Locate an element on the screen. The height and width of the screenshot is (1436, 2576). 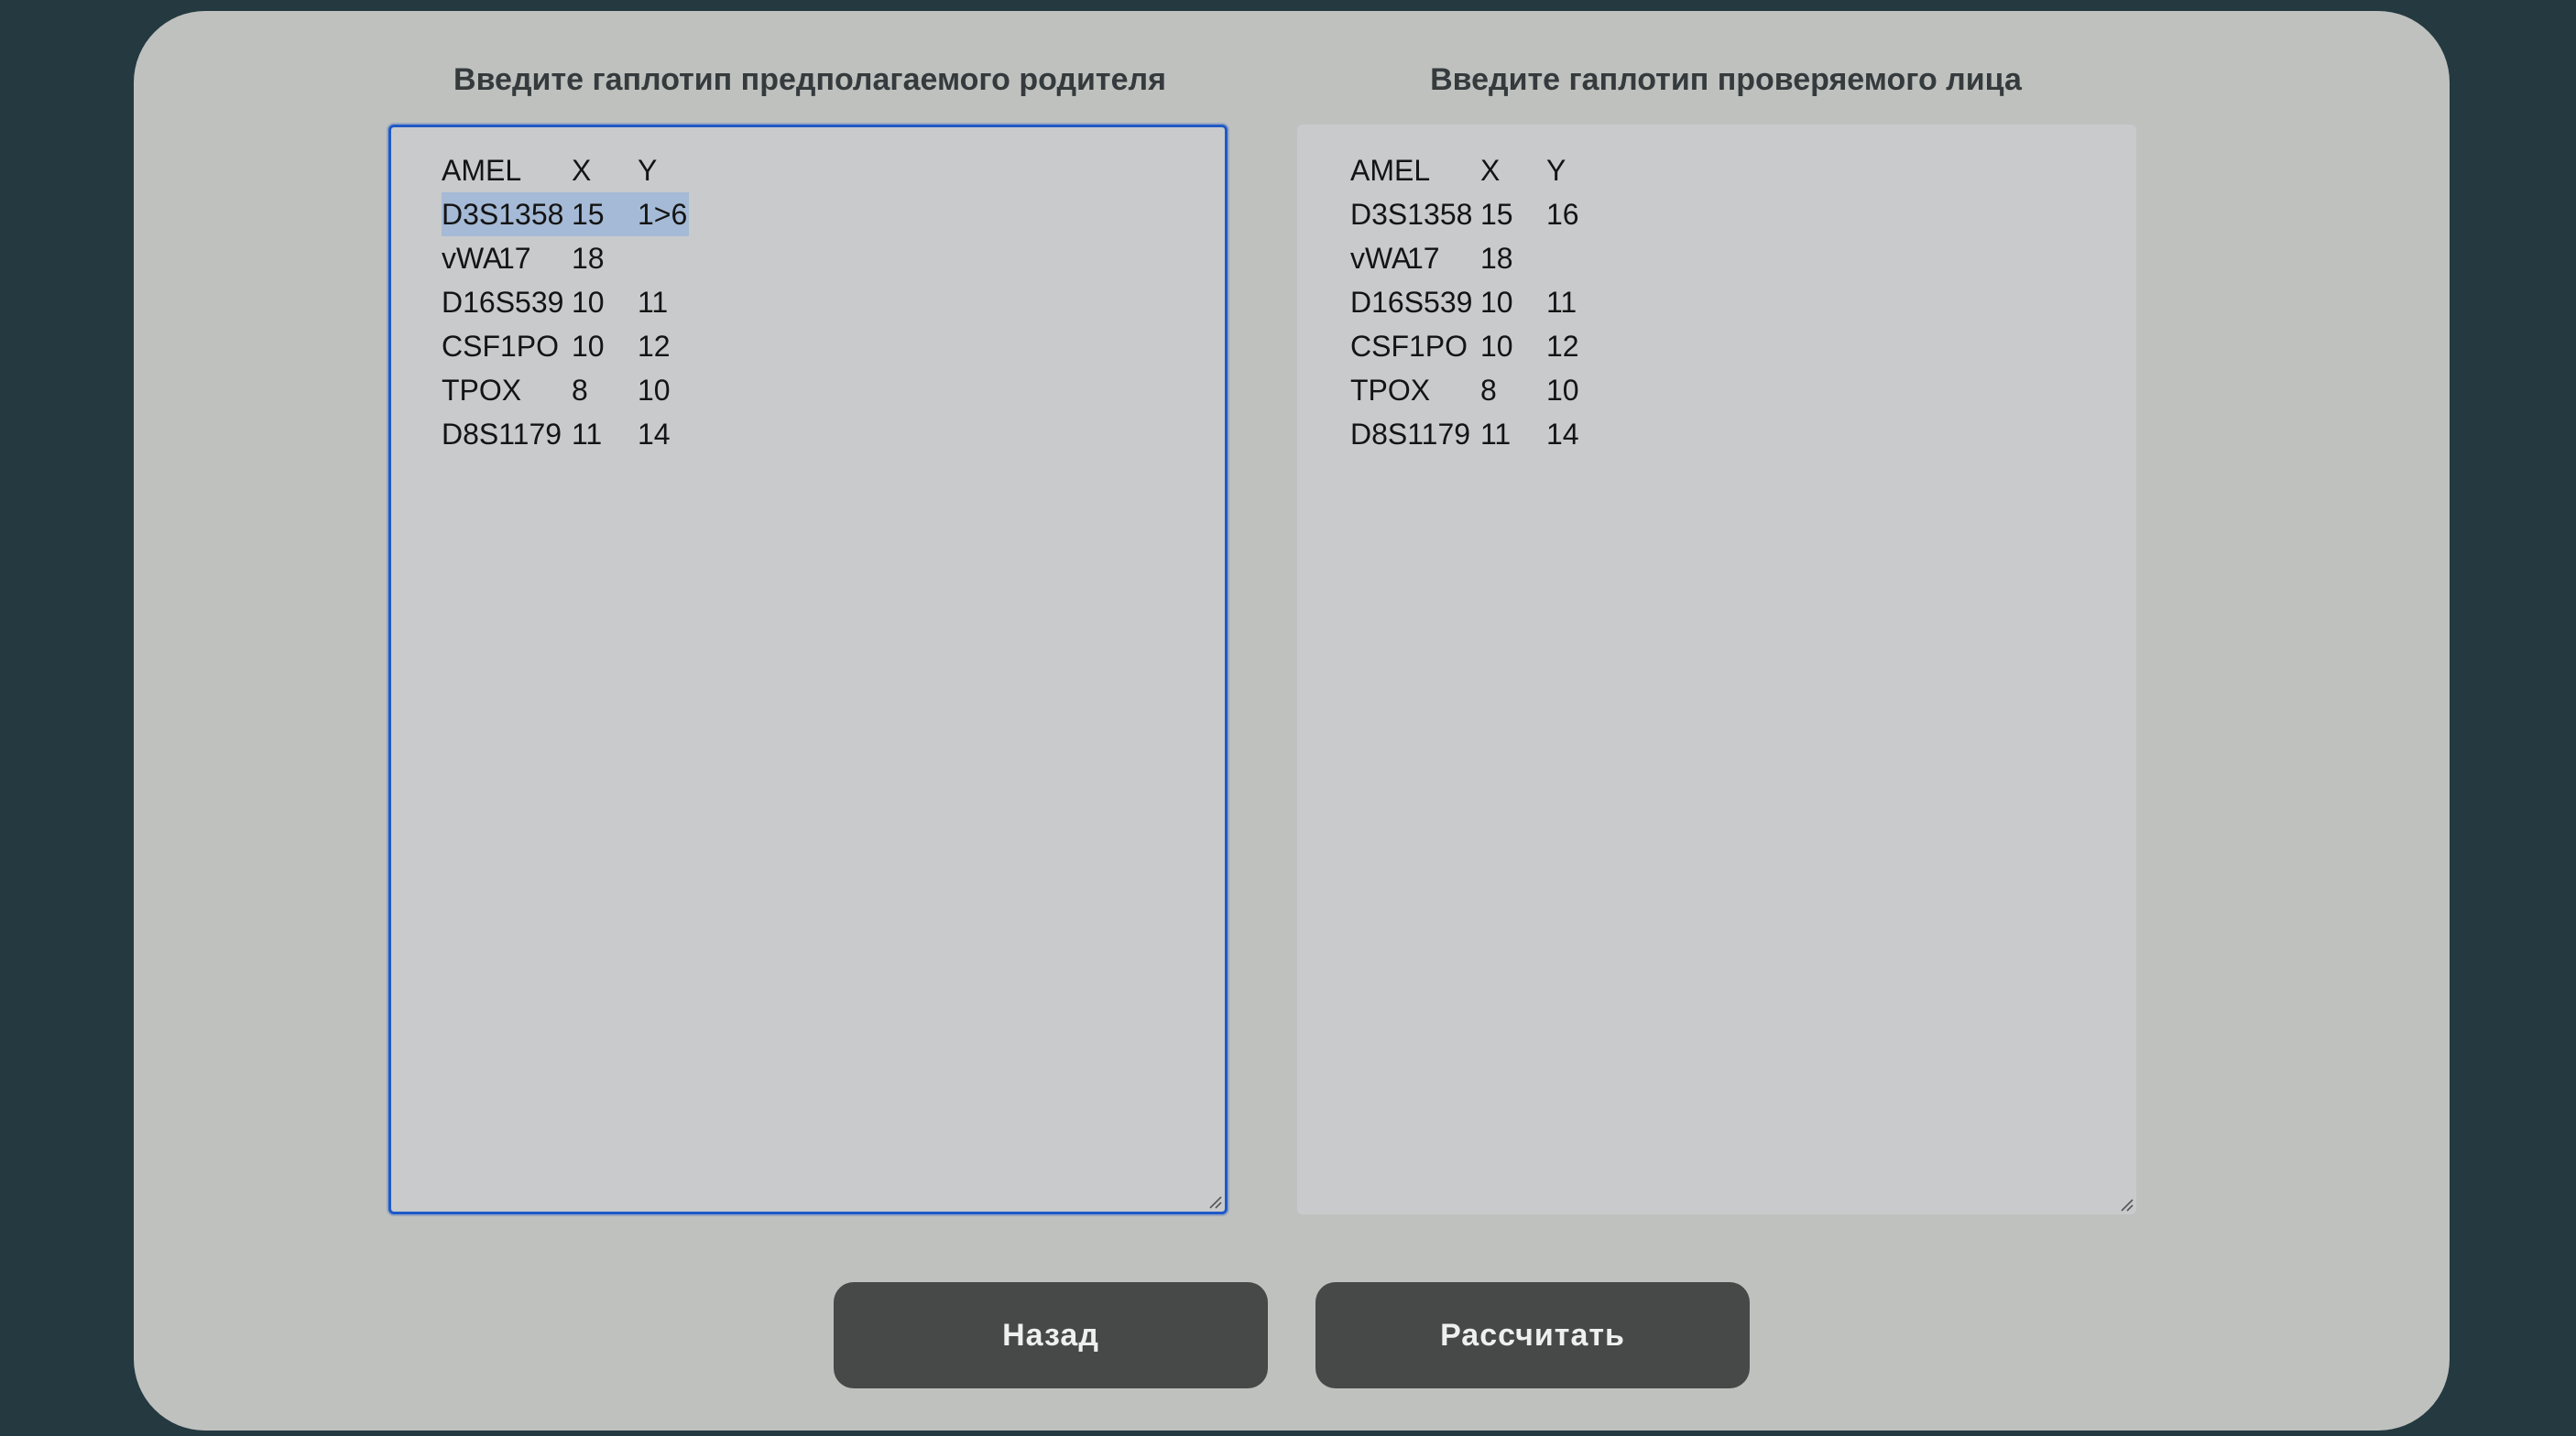
subject-haplotype-title: Введите гаплотип проверяемого лица is located at coordinates (1726, 79).